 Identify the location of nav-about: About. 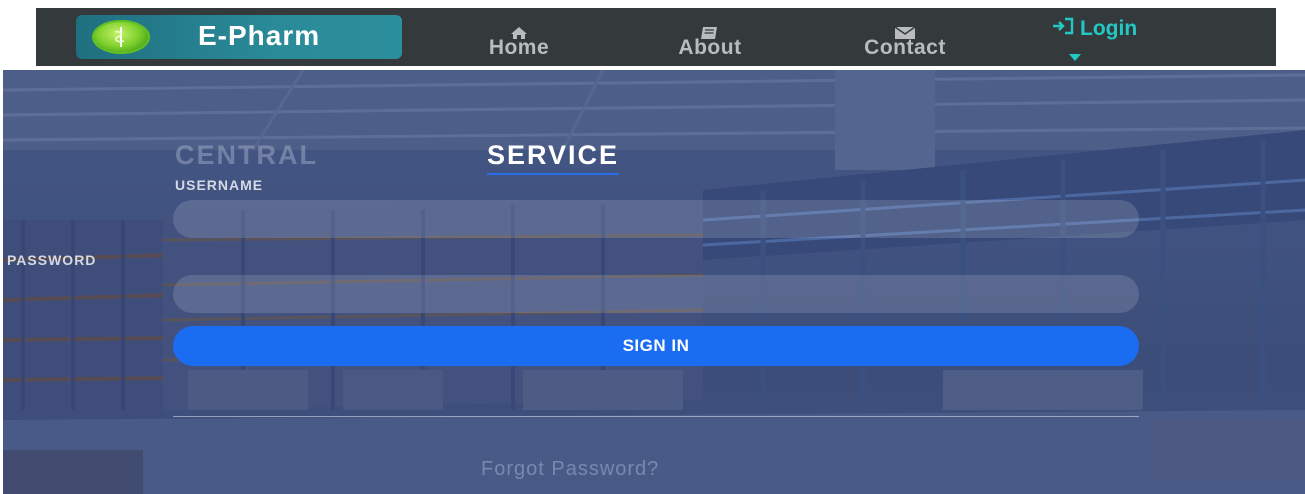
(710, 40).